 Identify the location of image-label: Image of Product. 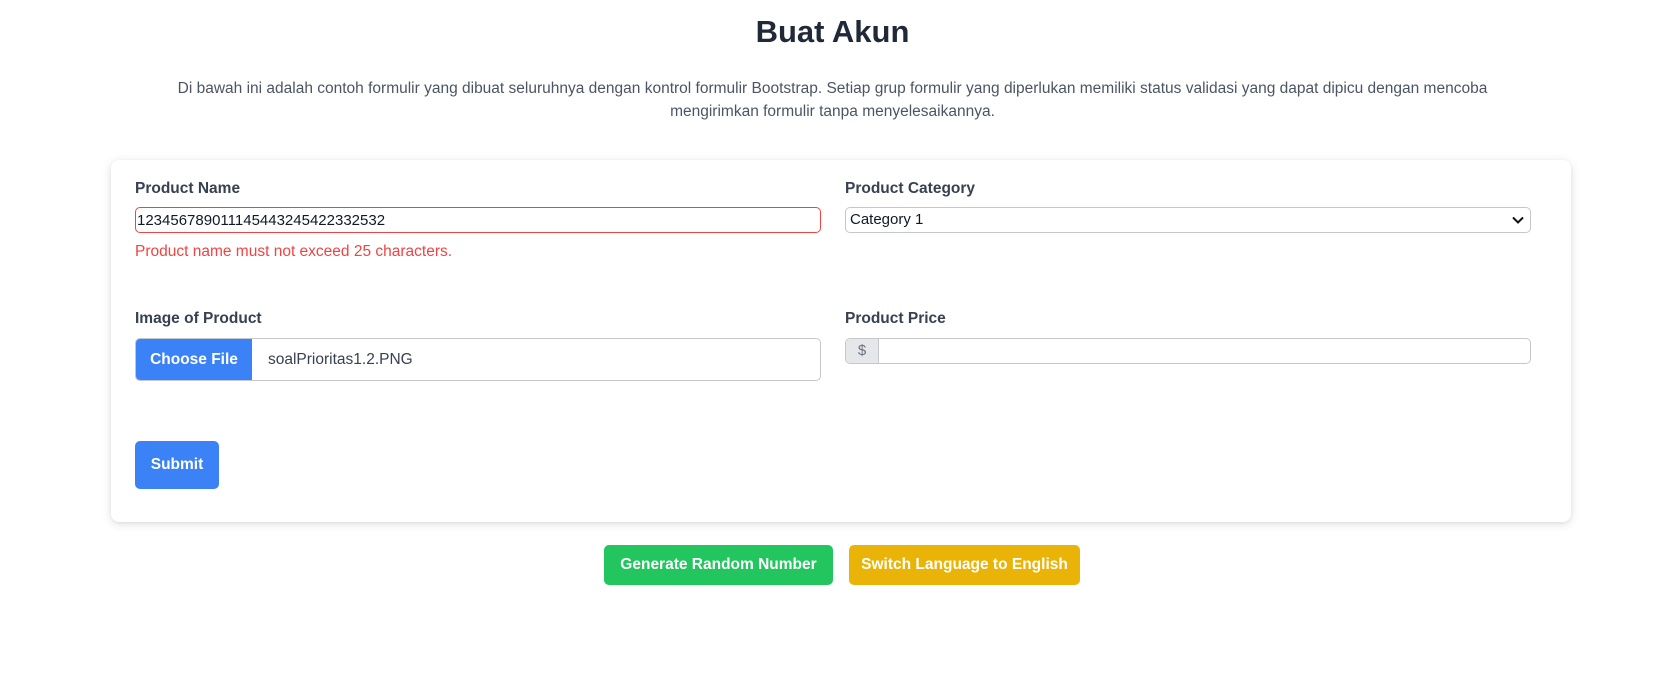
(198, 318).